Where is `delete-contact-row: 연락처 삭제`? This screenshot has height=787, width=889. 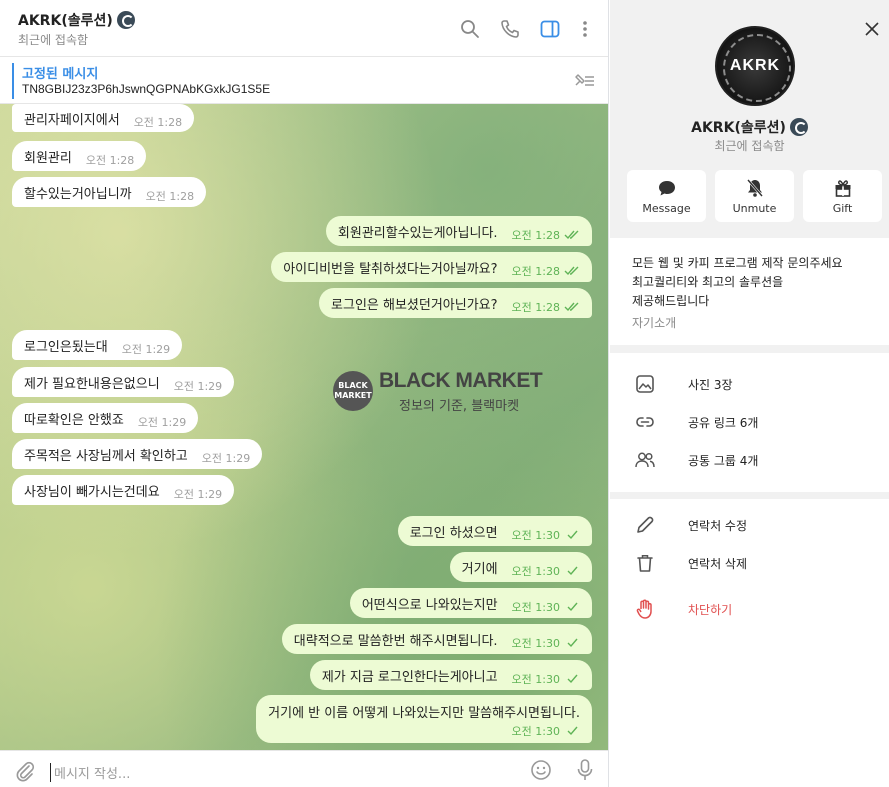 delete-contact-row: 연락처 삭제 is located at coordinates (749, 563).